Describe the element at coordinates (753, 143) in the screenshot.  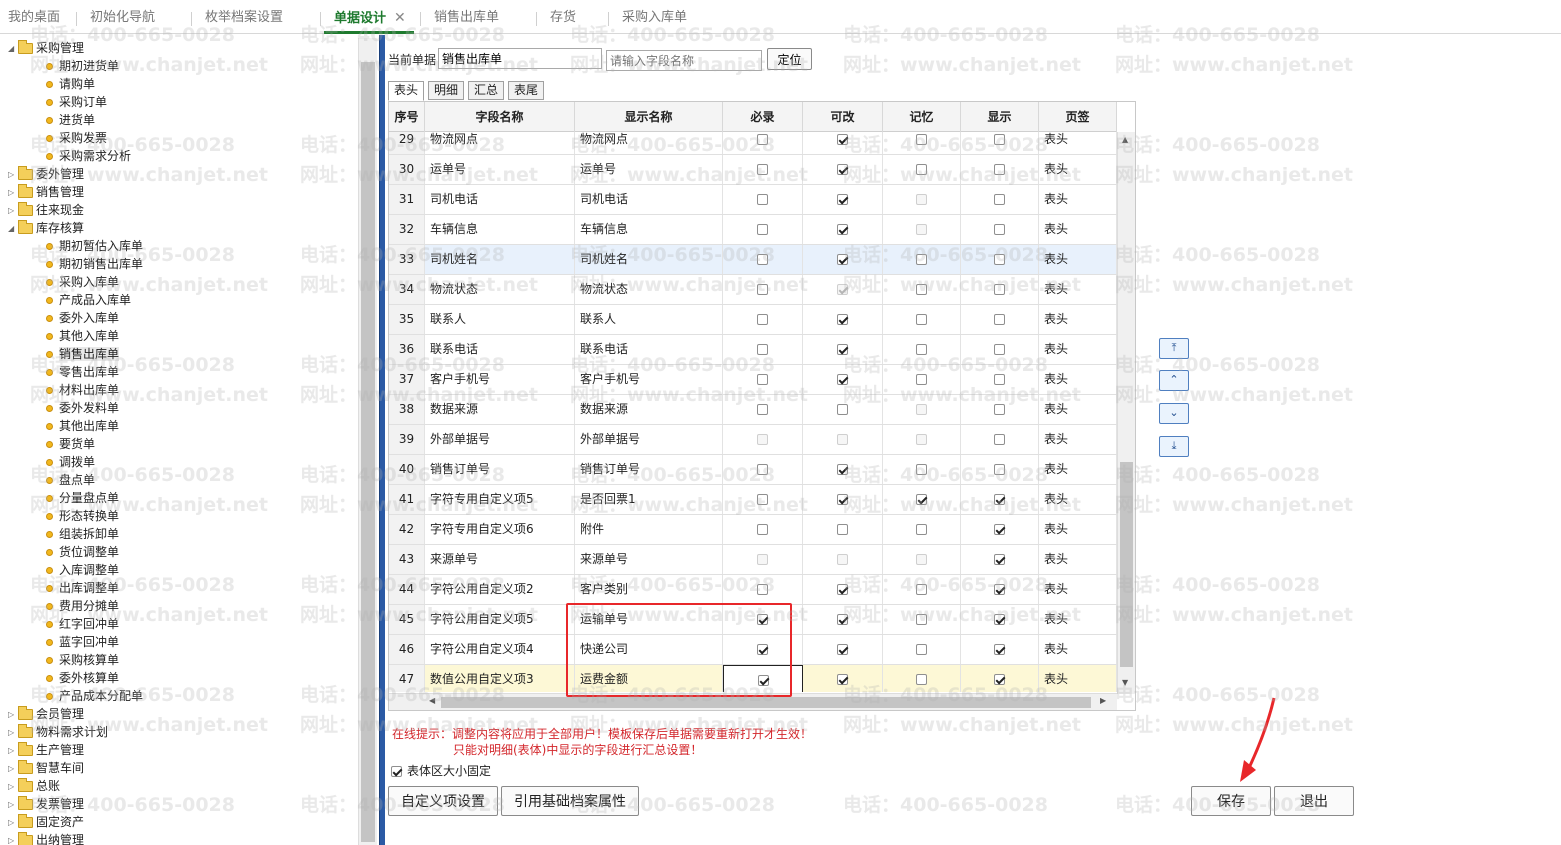
I see `table-row: 29 物流网点 物流网点 表头` at that location.